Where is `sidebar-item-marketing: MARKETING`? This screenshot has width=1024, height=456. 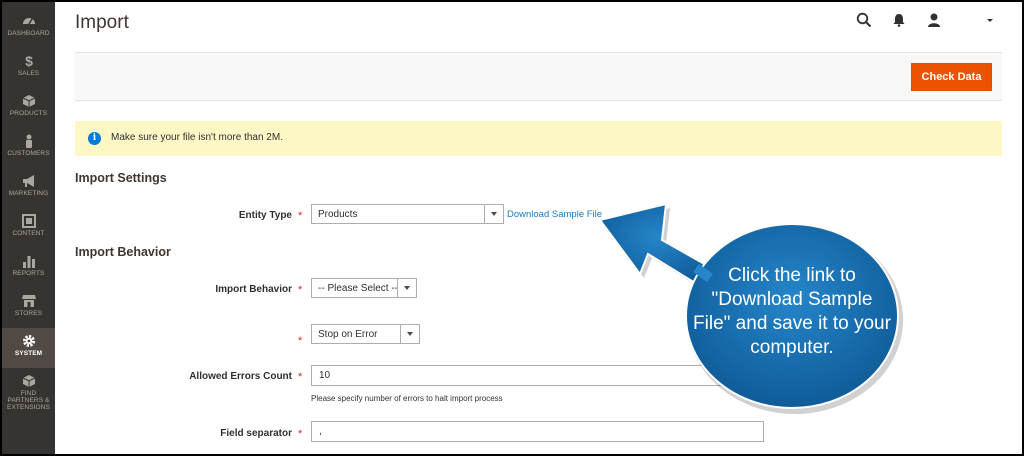
sidebar-item-marketing: MARKETING is located at coordinates (28, 188).